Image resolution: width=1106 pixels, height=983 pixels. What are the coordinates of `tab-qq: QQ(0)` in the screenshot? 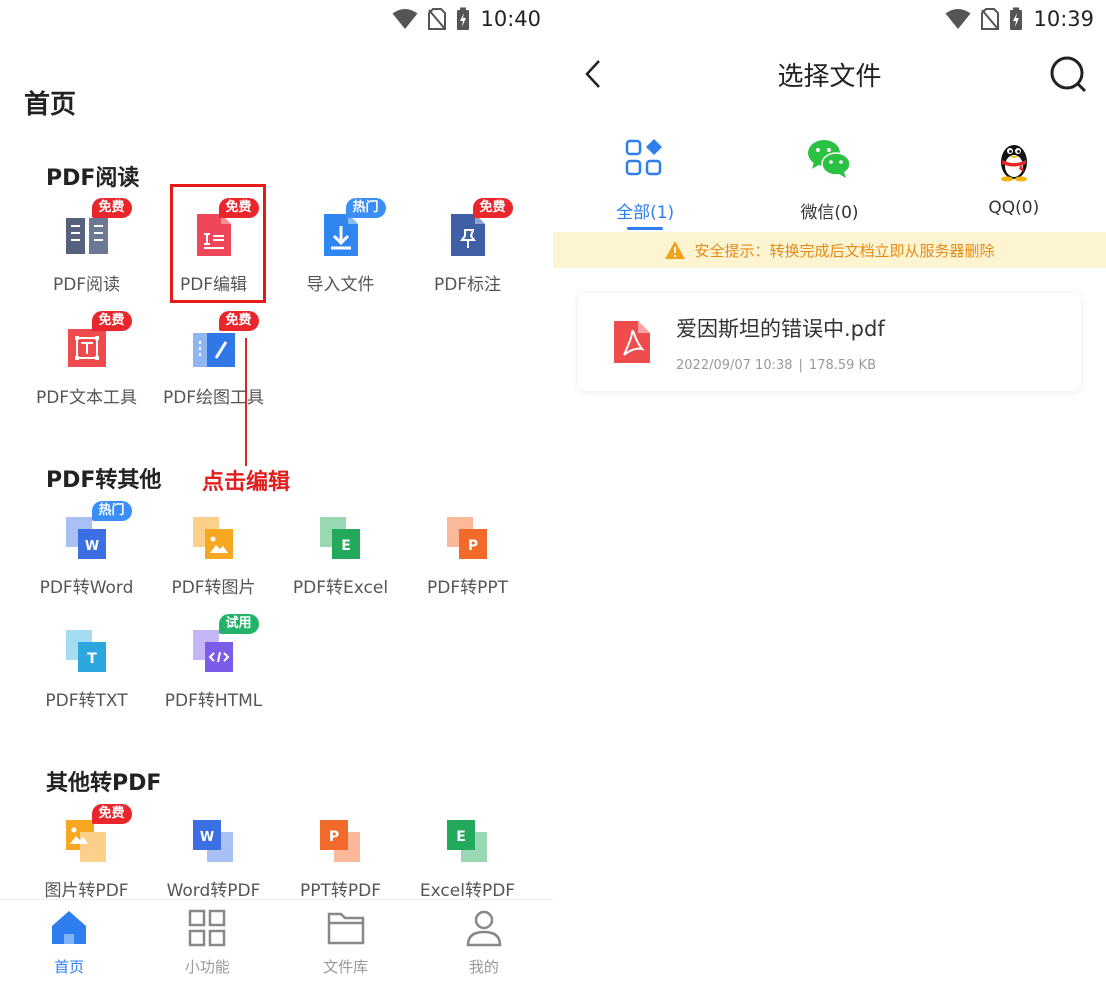 It's located at (1014, 180).